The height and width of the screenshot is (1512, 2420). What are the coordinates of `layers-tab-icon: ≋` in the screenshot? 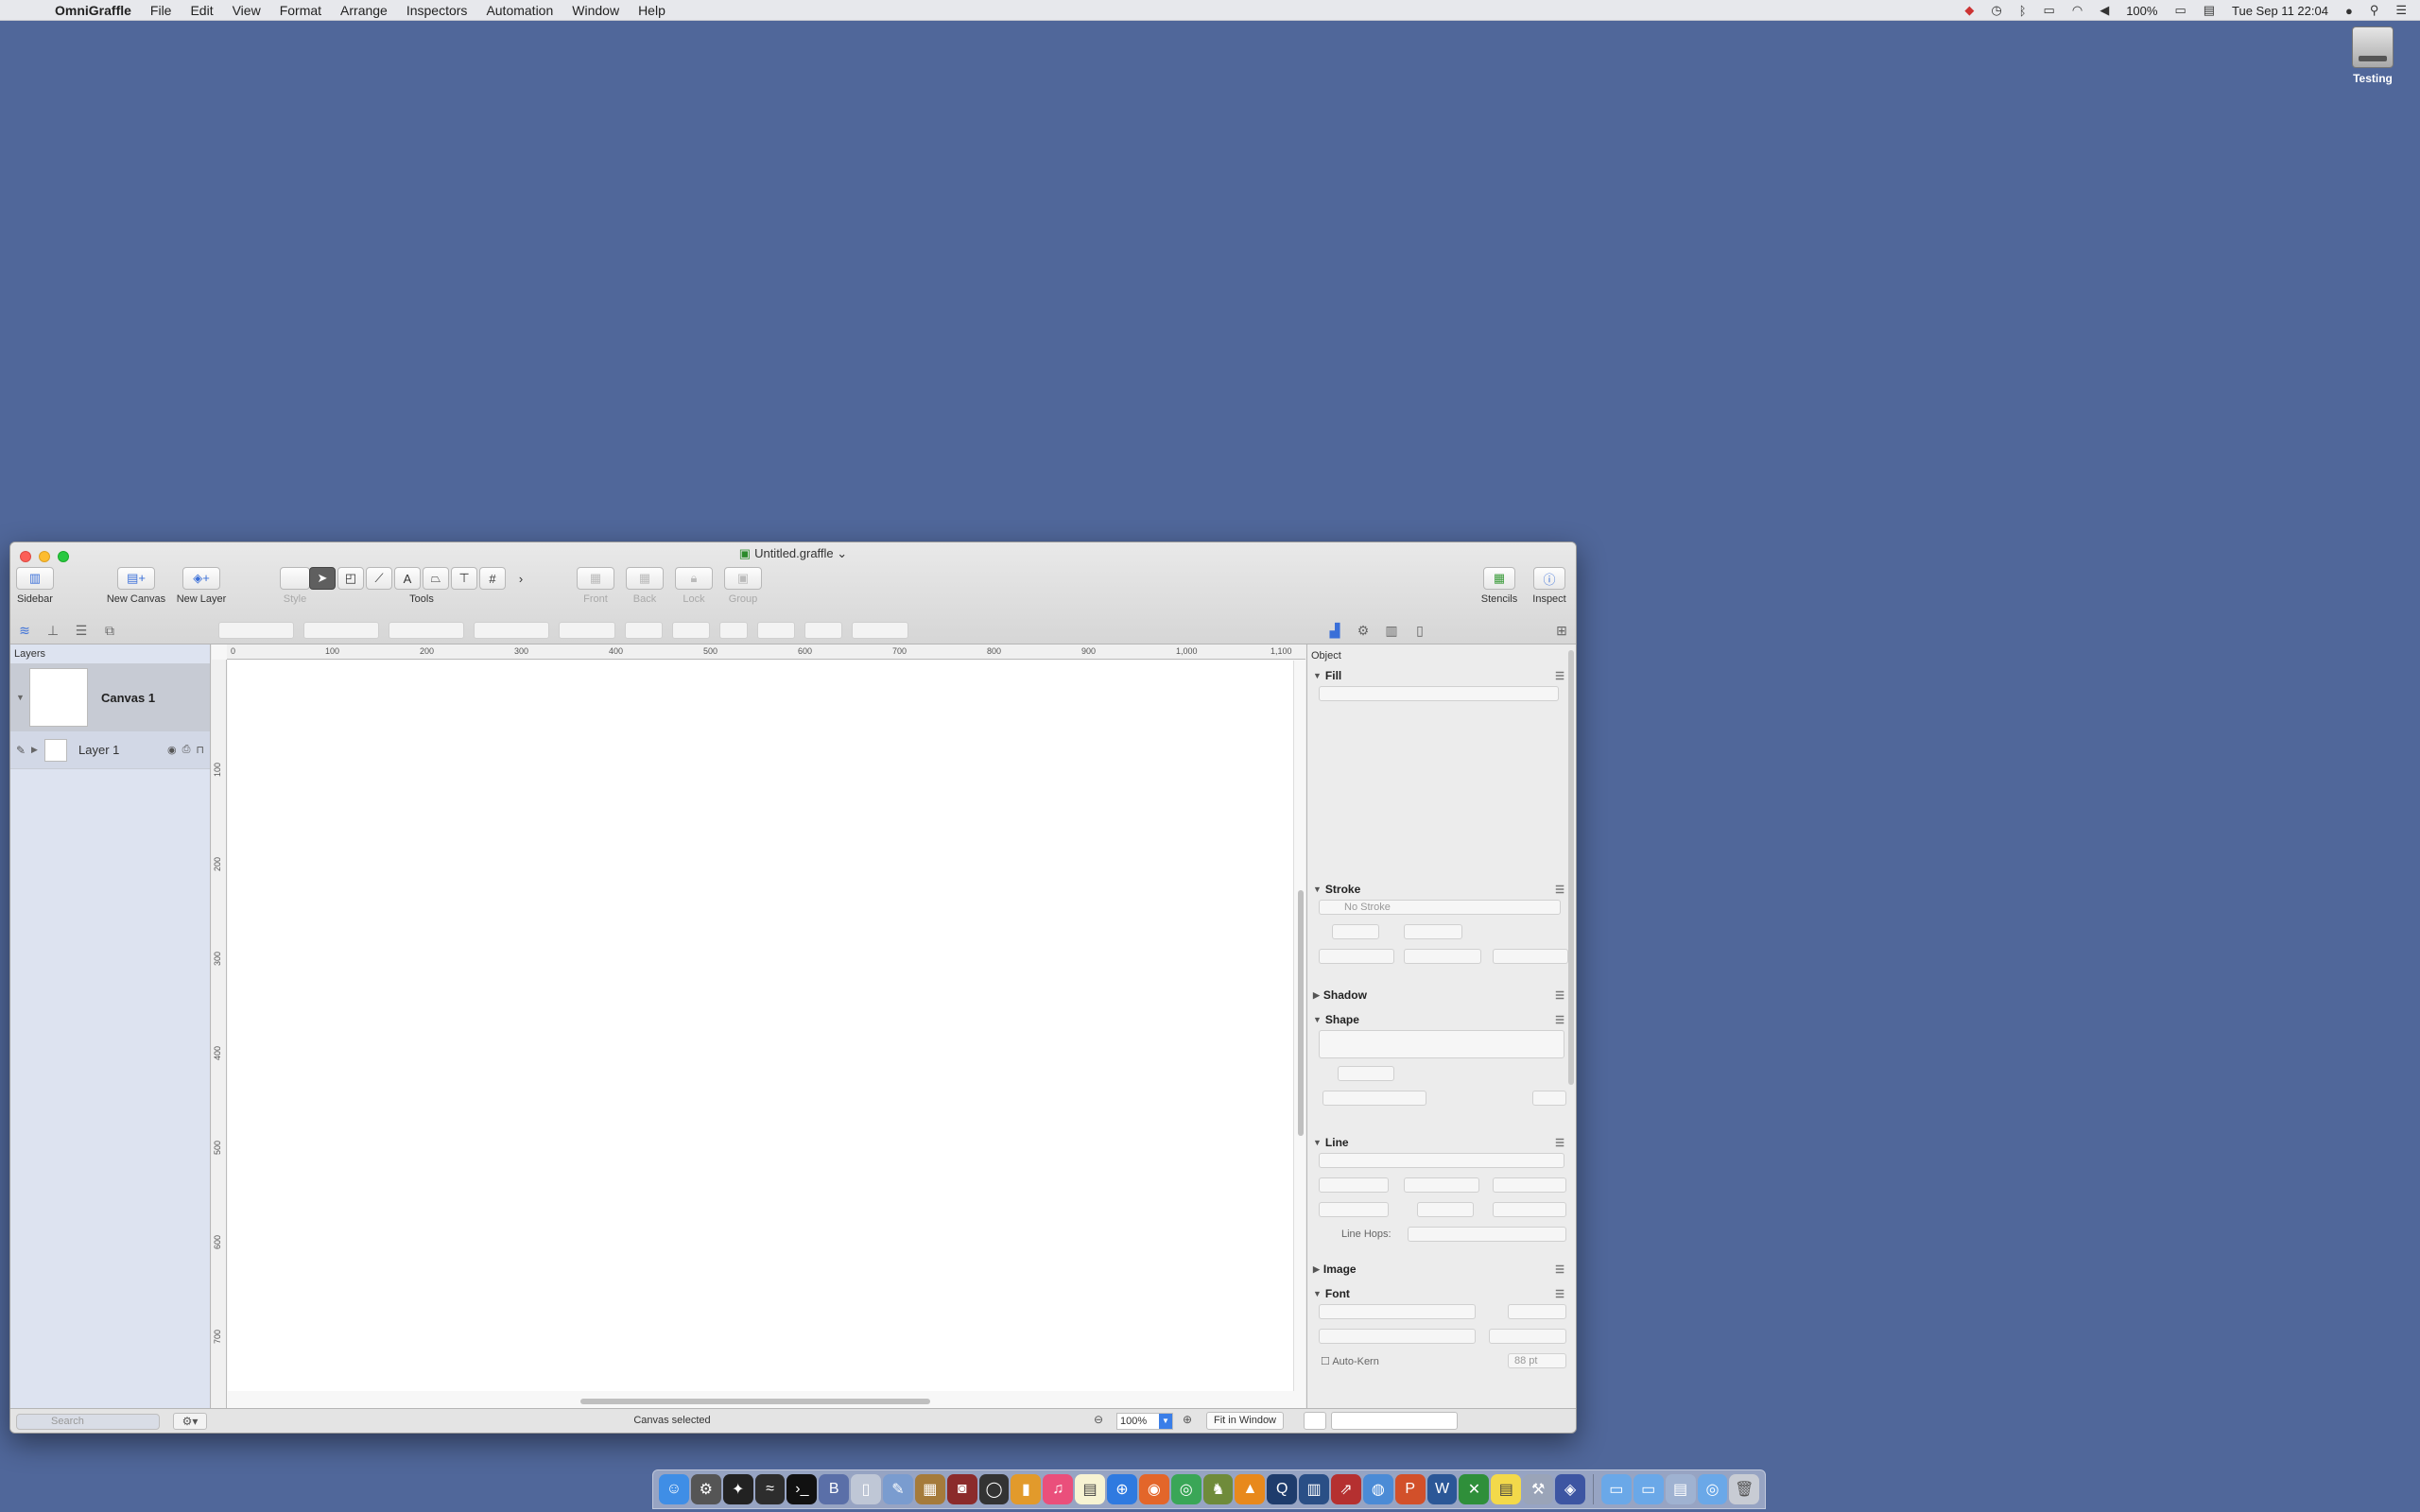 It's located at (24, 631).